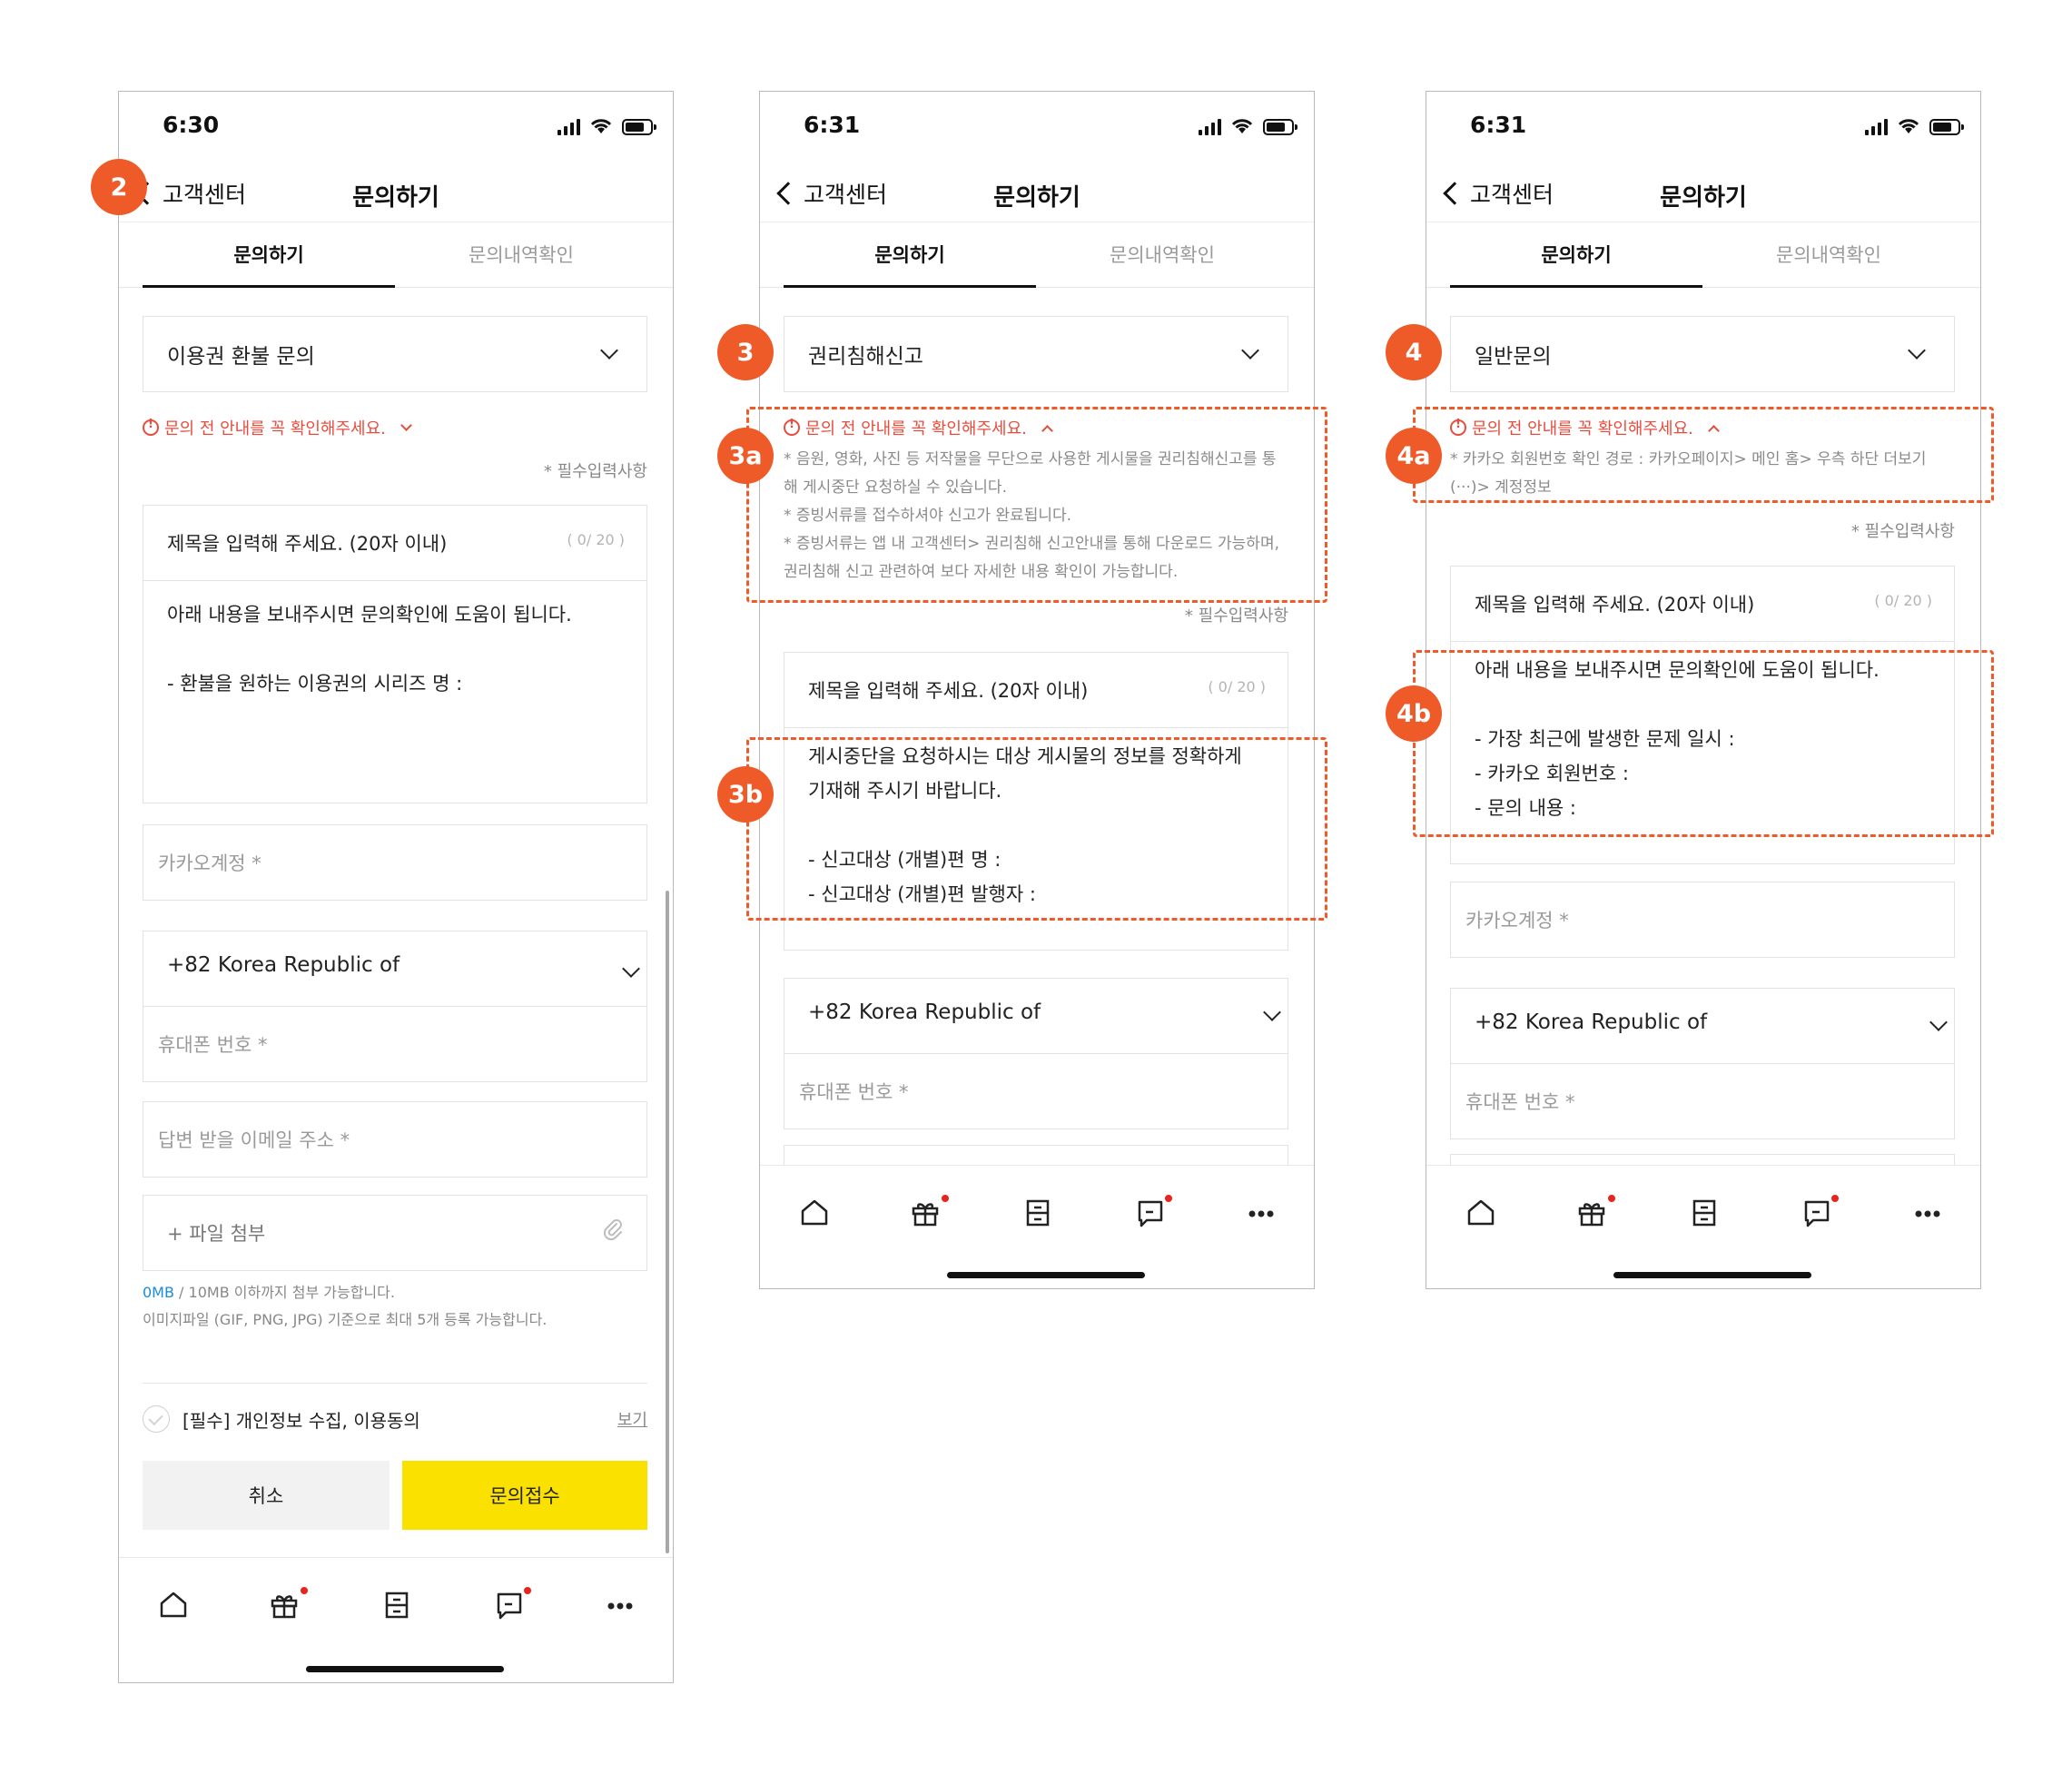 This screenshot has height=1774, width=2072. Describe the element at coordinates (275, 429) in the screenshot. I see `notice-toggle-label: 문의 전 안내를 꼭 확인해주세요.` at that location.